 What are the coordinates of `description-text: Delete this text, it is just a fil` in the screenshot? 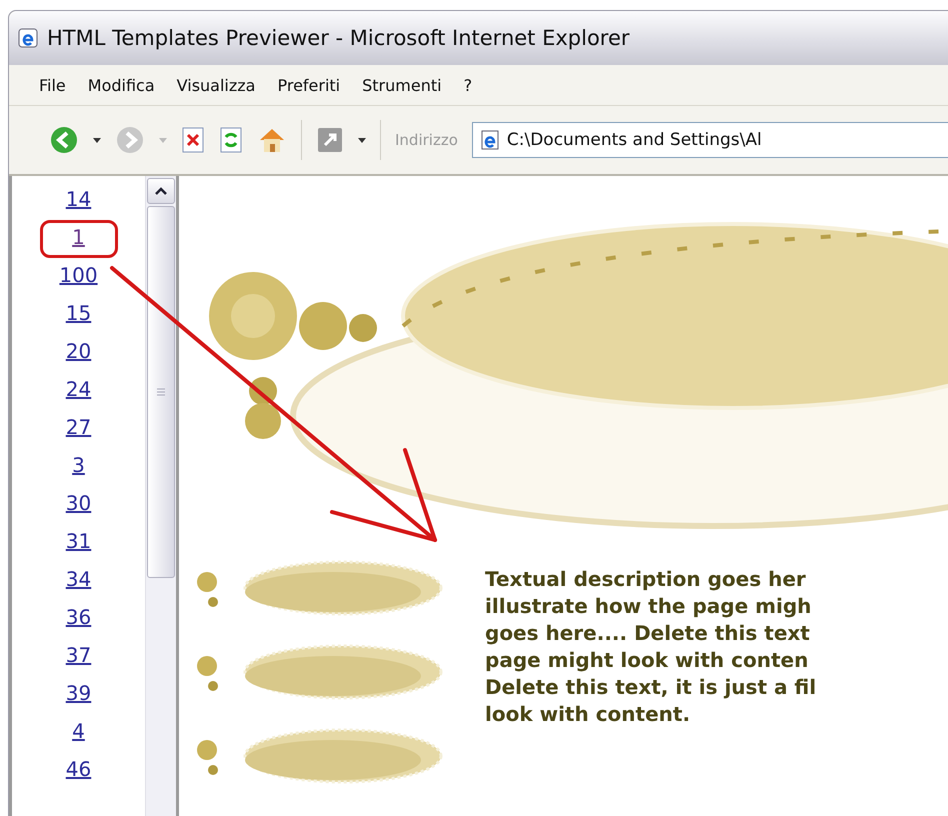 It's located at (650, 687).